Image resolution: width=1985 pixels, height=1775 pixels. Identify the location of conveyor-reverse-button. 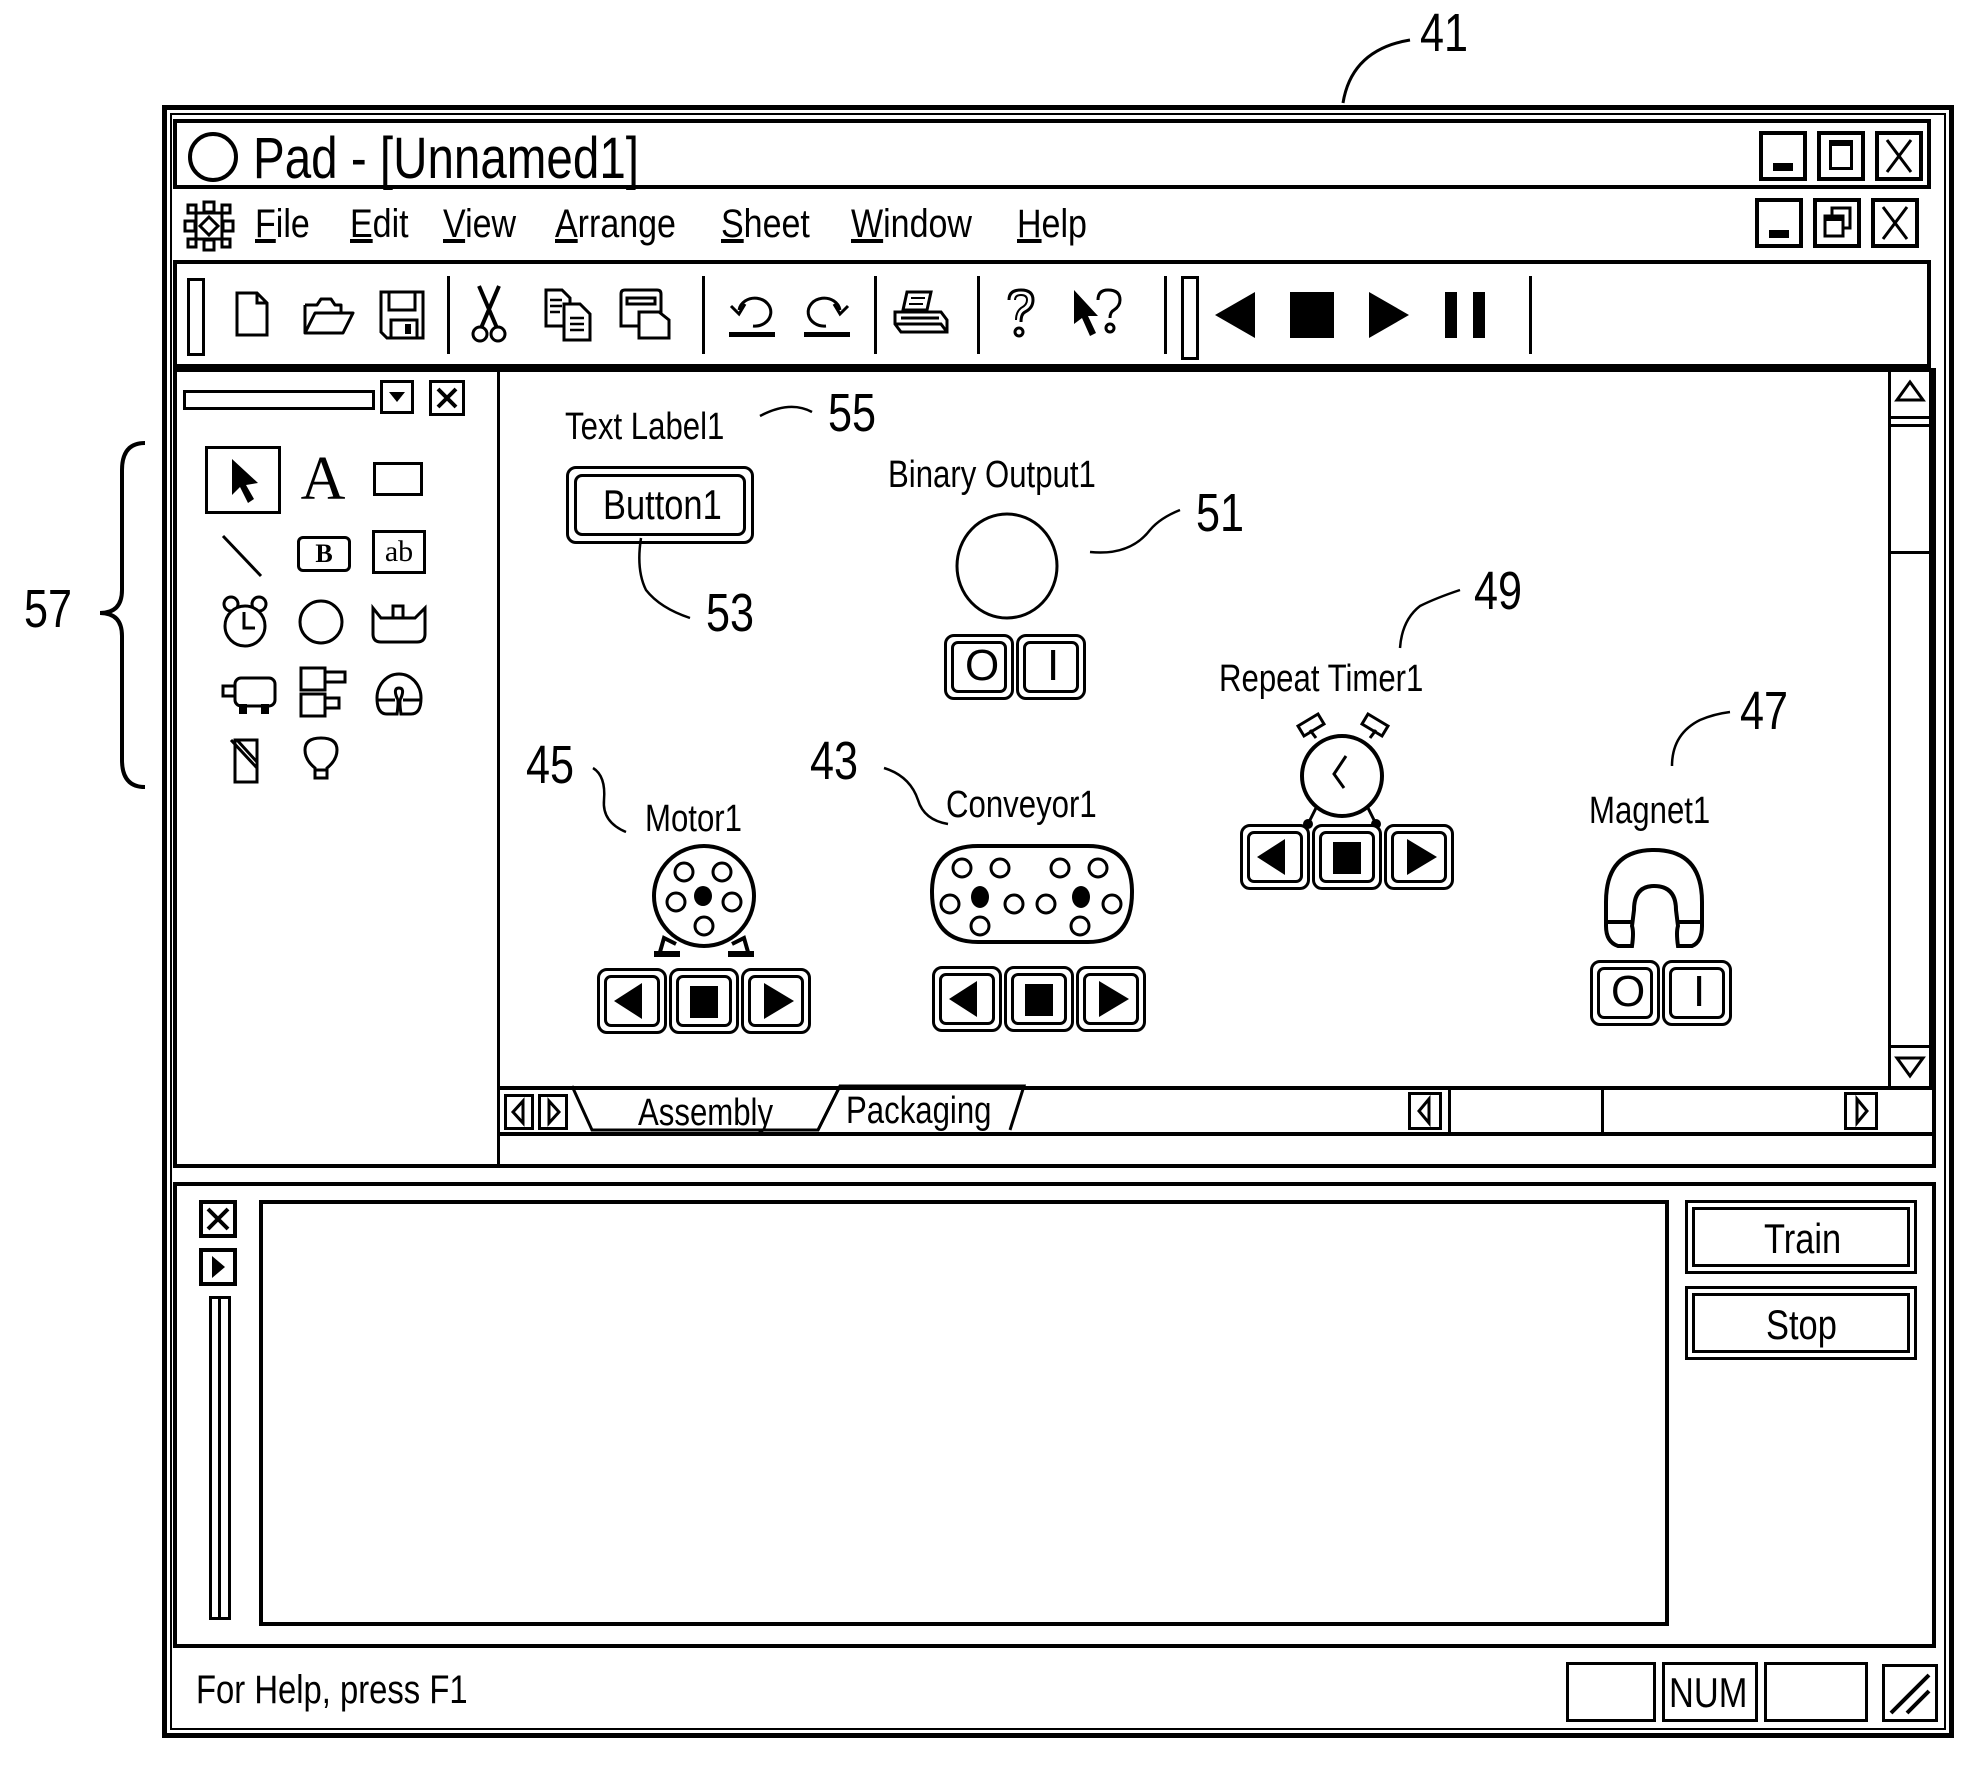
(967, 999).